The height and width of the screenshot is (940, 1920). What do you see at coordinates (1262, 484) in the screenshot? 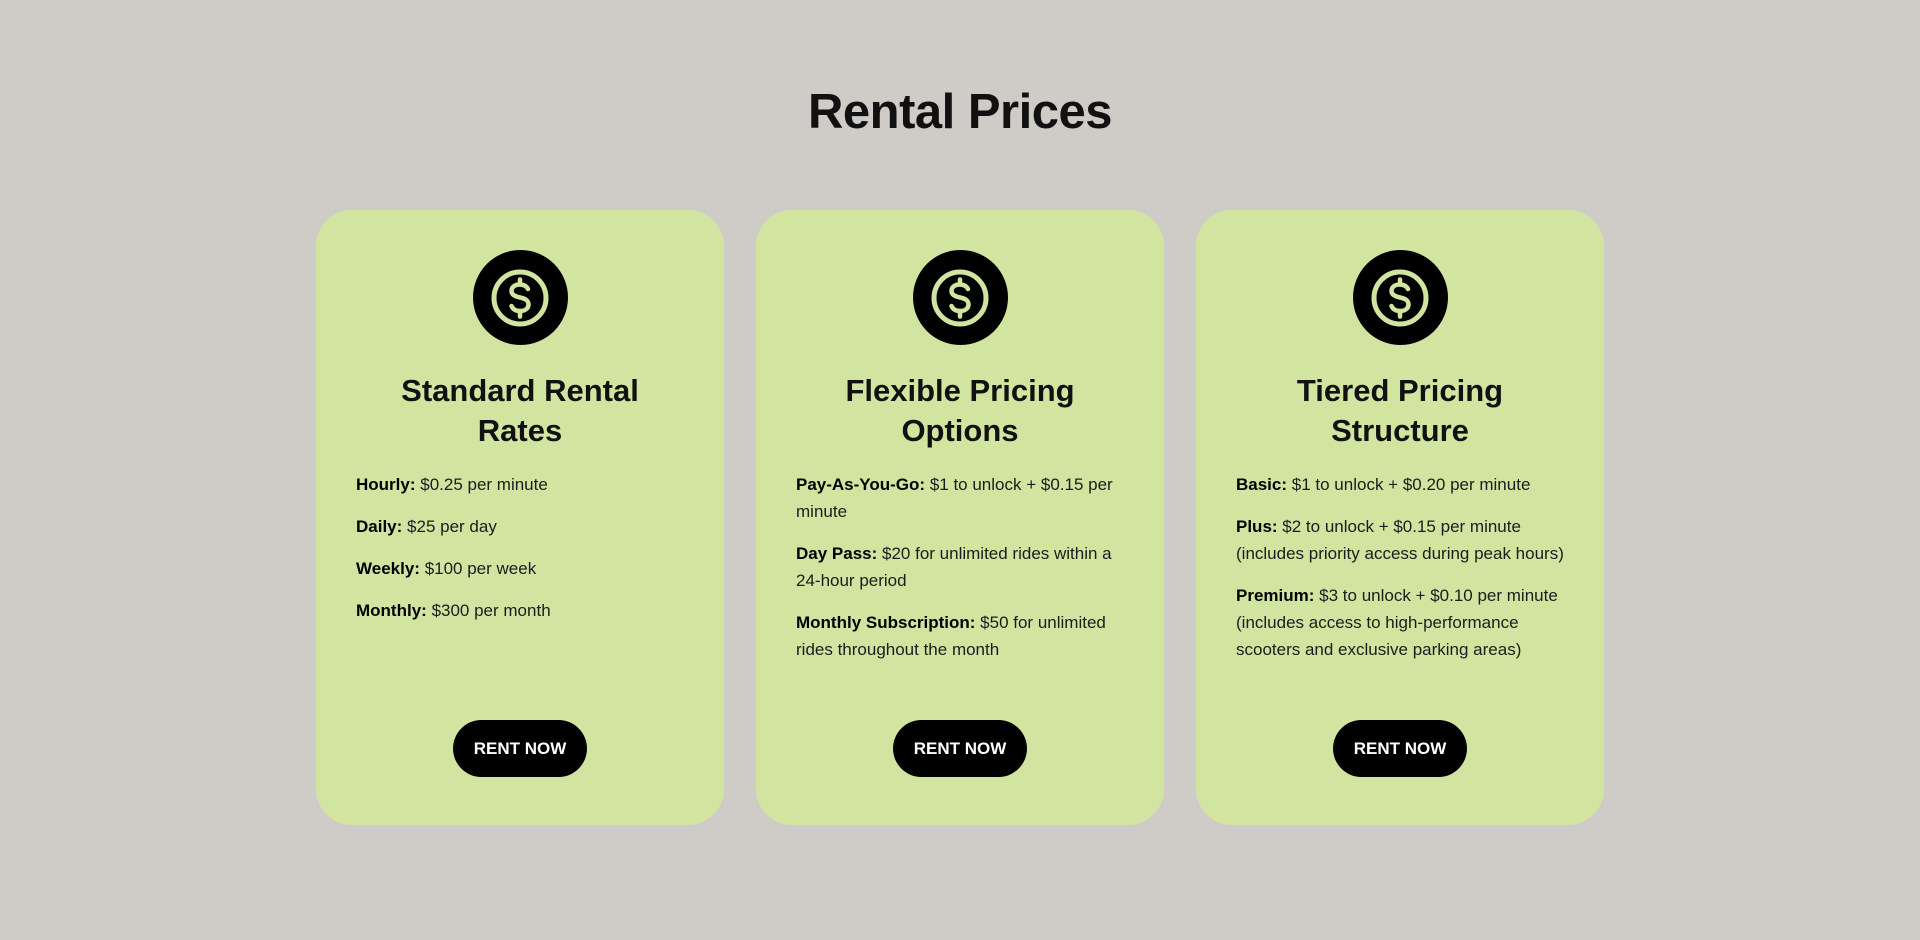
I see `price-label: Basic:` at bounding box center [1262, 484].